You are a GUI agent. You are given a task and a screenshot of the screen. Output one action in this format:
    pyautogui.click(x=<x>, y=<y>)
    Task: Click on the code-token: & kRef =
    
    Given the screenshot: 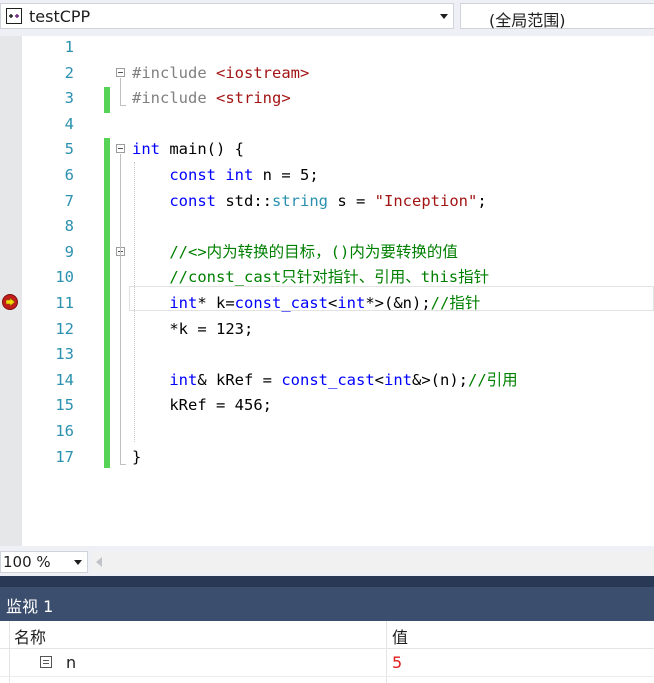 What is the action you would take?
    pyautogui.click(x=239, y=379)
    